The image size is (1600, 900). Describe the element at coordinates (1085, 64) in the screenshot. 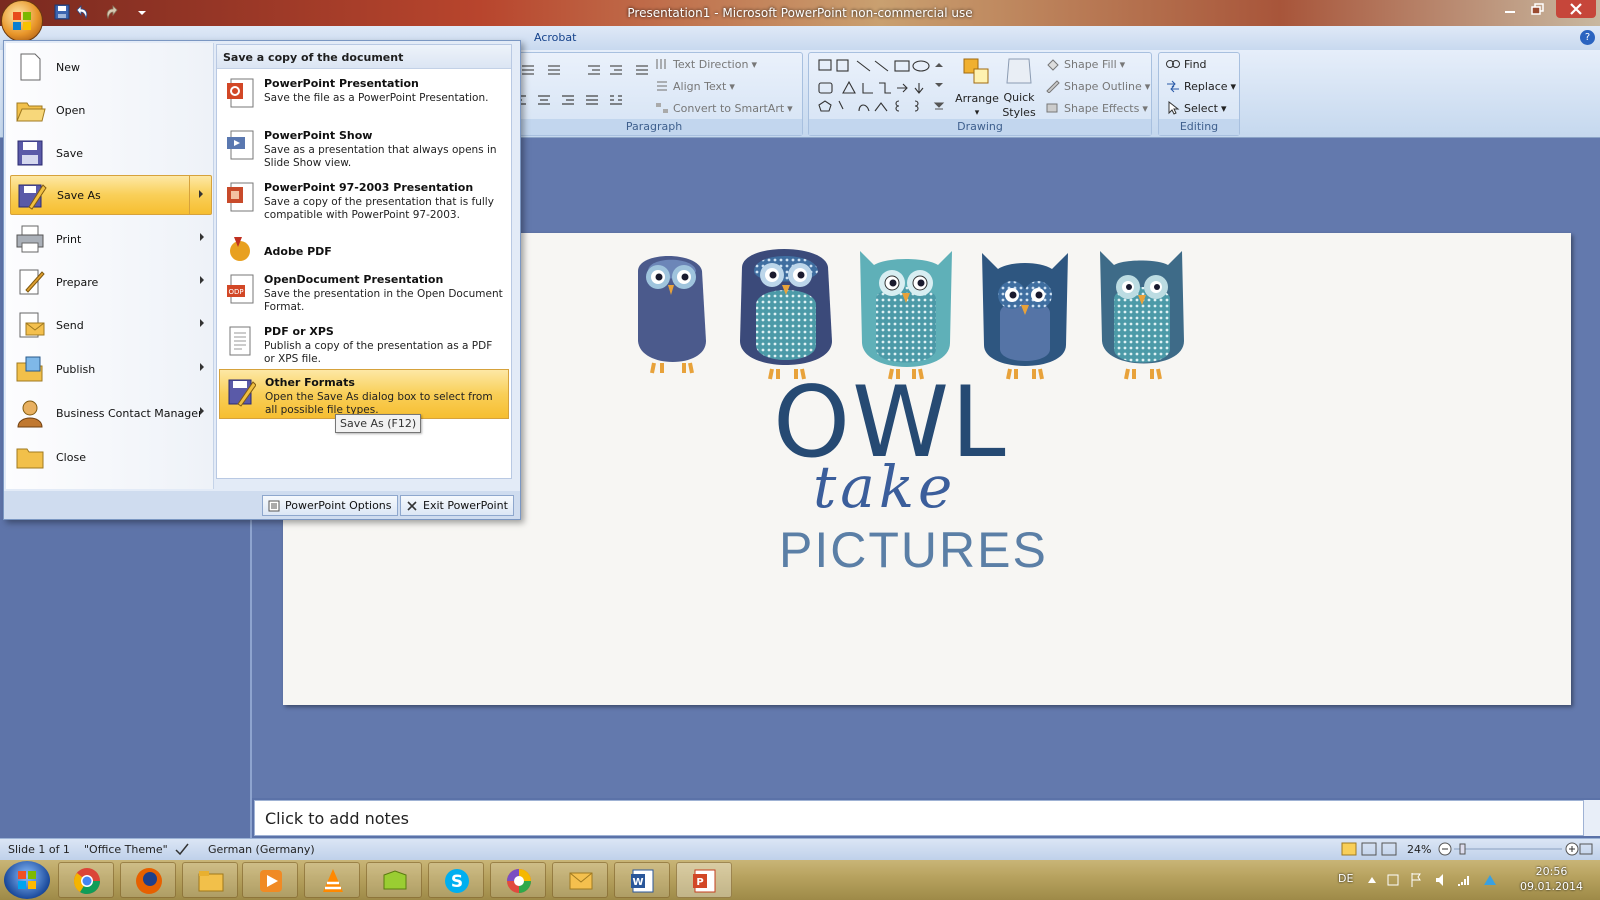

I see `shape-fill-button: Shape Fill ▾` at that location.